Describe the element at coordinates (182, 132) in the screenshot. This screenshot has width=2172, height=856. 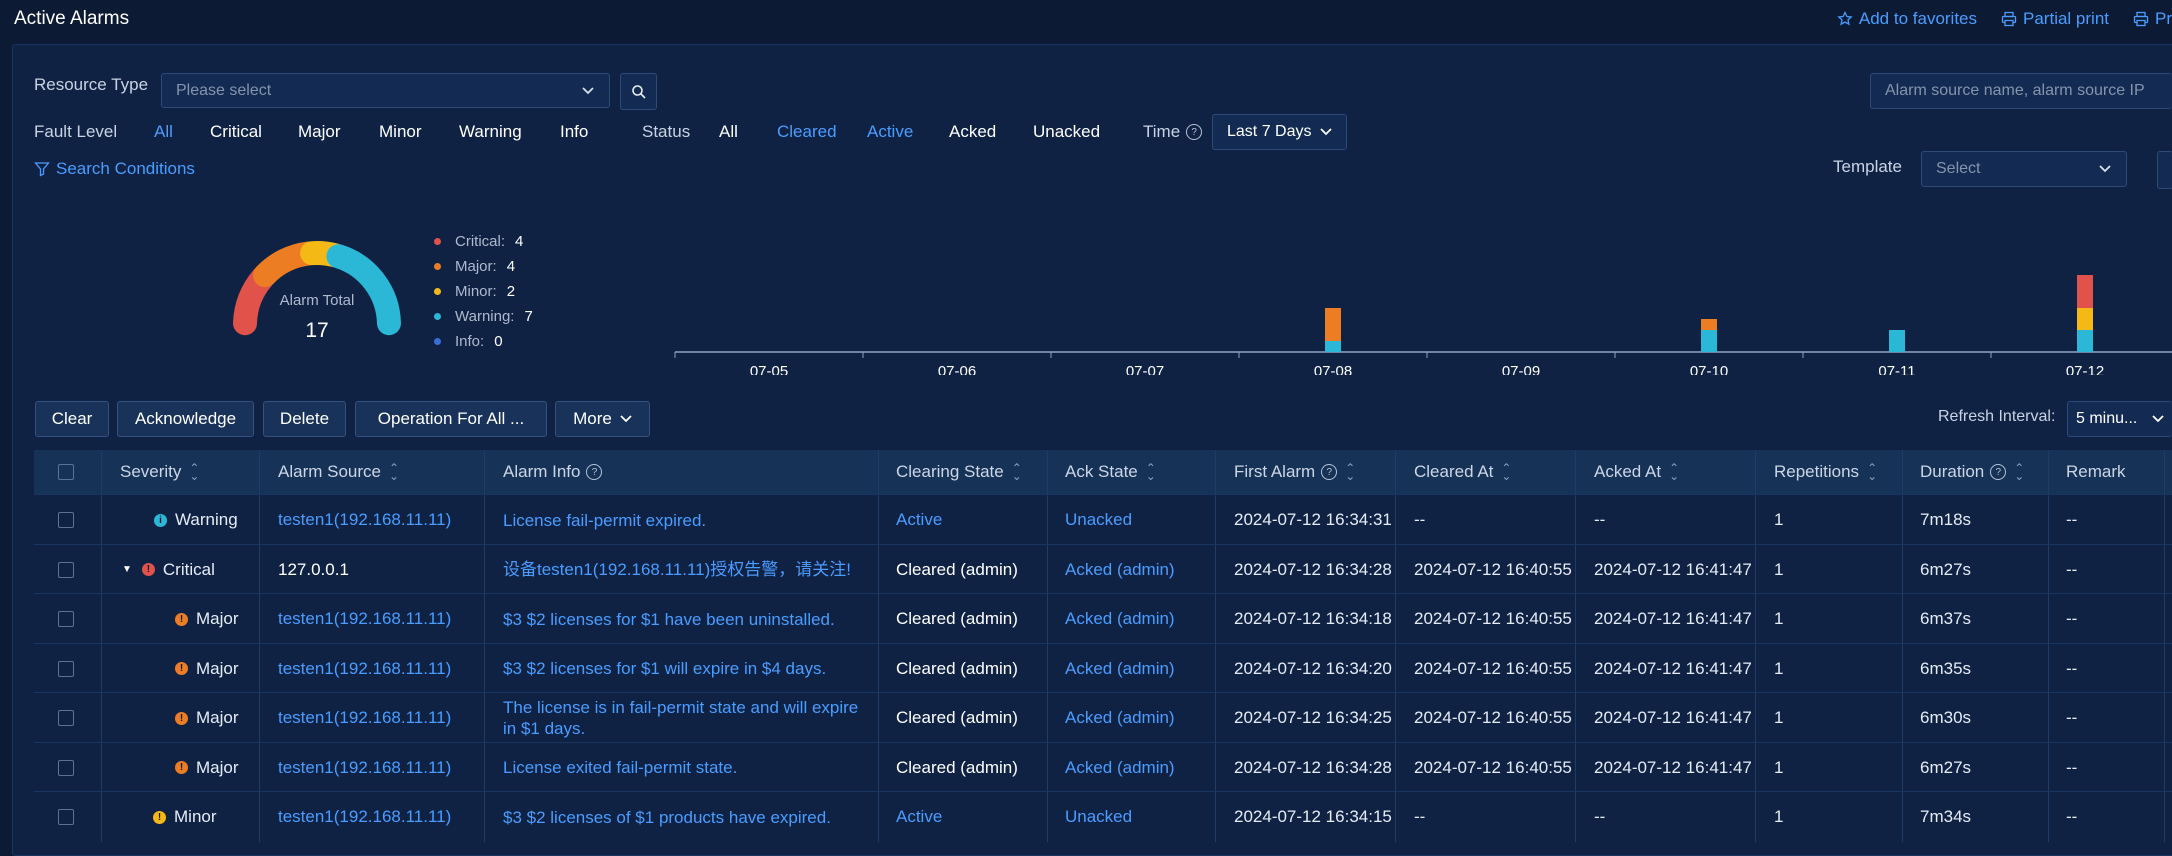
I see `fault-level-all: All` at that location.